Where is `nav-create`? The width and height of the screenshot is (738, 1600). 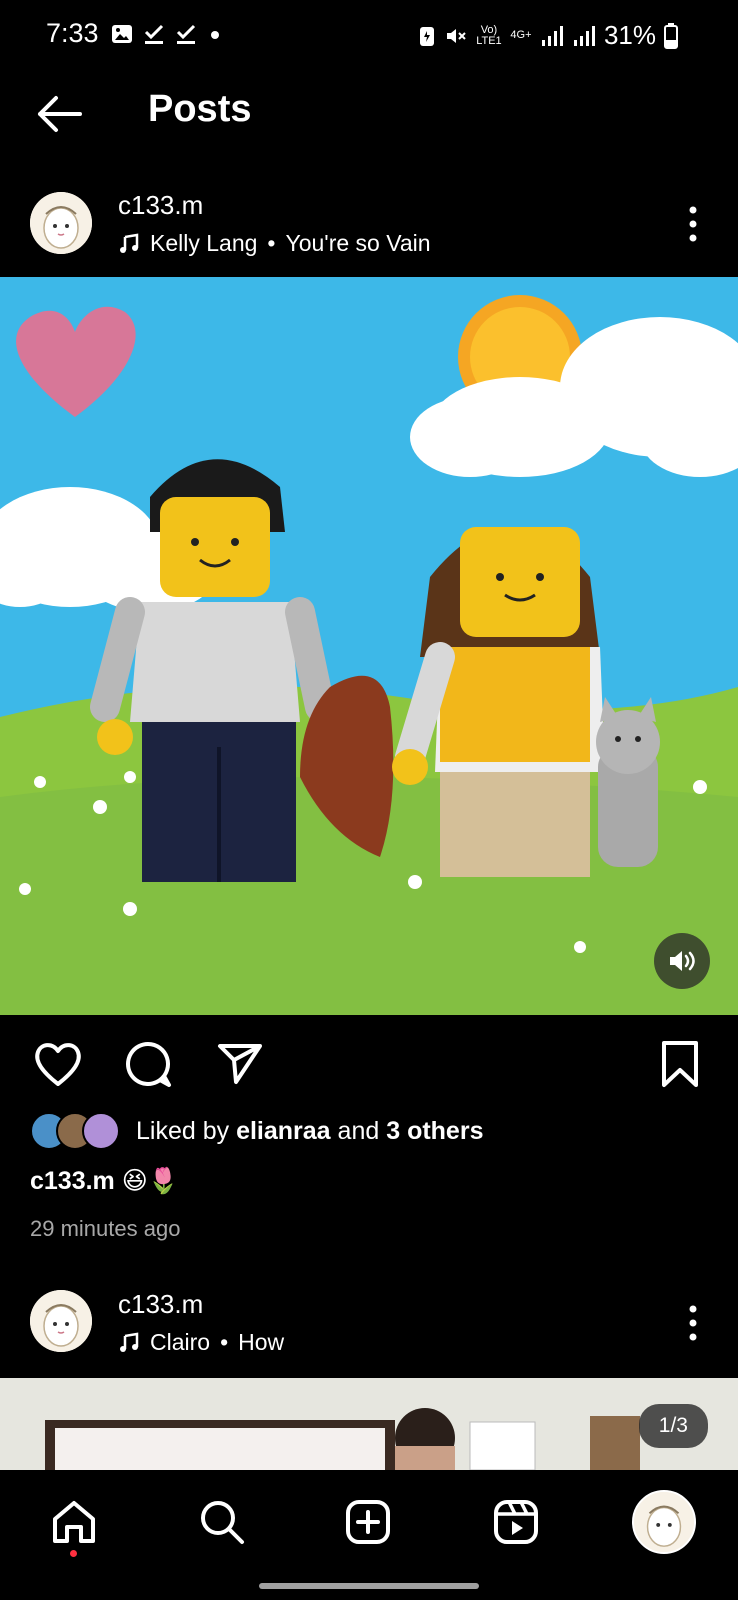 nav-create is located at coordinates (368, 1522).